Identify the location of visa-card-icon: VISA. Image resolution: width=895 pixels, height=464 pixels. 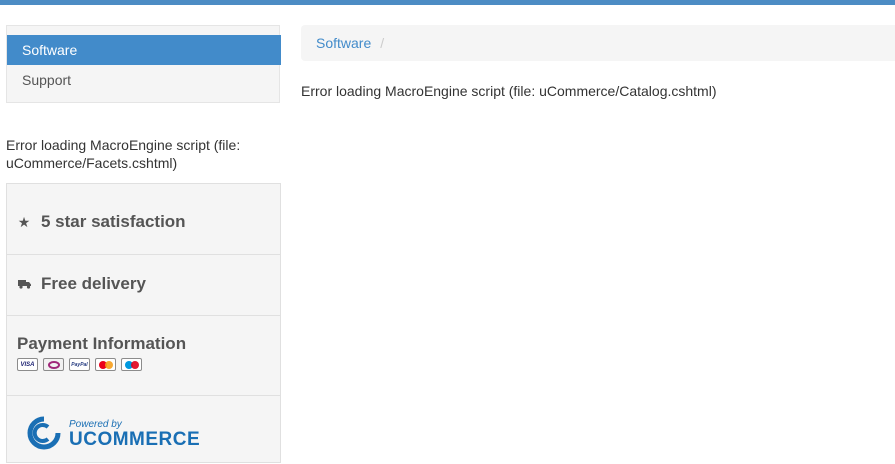
(27, 364).